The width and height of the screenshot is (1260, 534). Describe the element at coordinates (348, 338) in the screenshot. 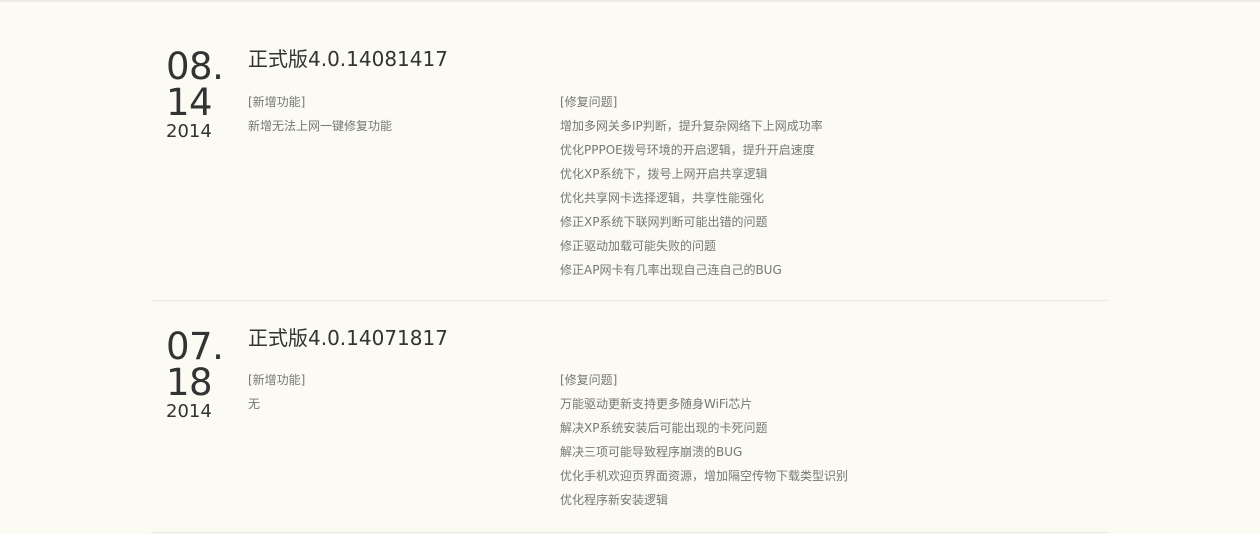

I see `release-title: 正式版4.0.14071817` at that location.